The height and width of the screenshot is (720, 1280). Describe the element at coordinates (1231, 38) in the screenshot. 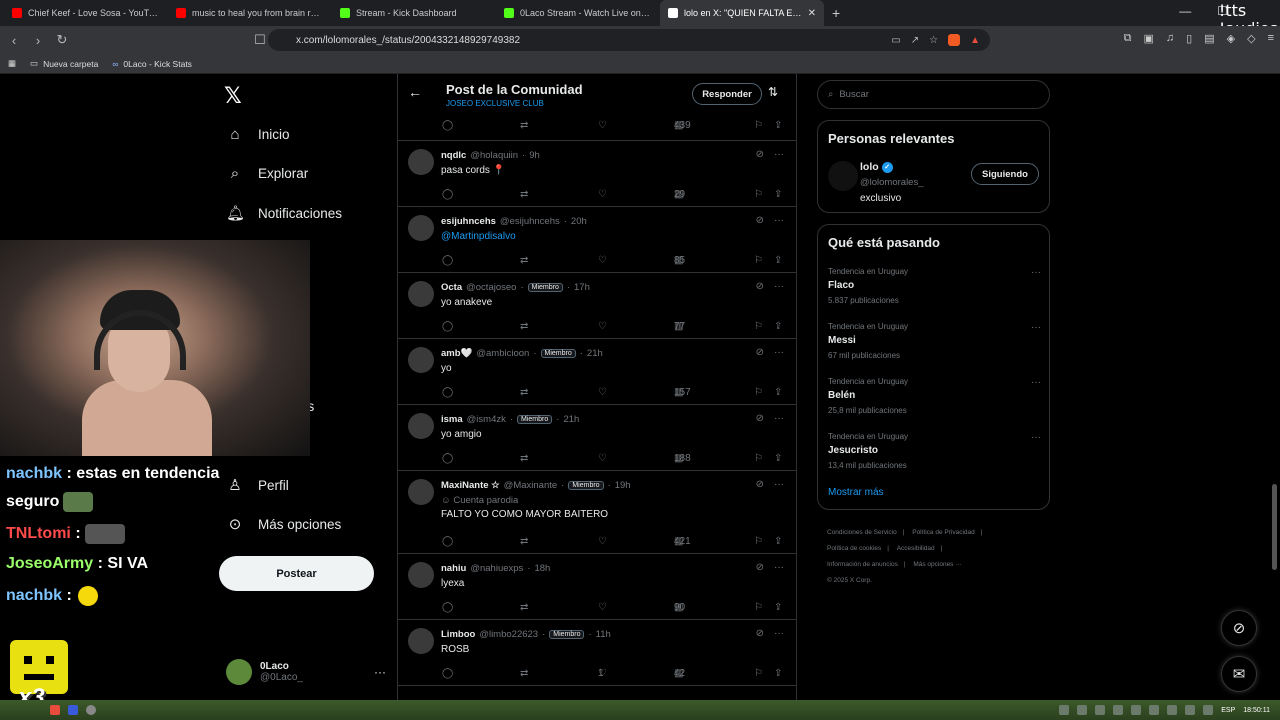

I see `vpn-icon: ◈` at that location.